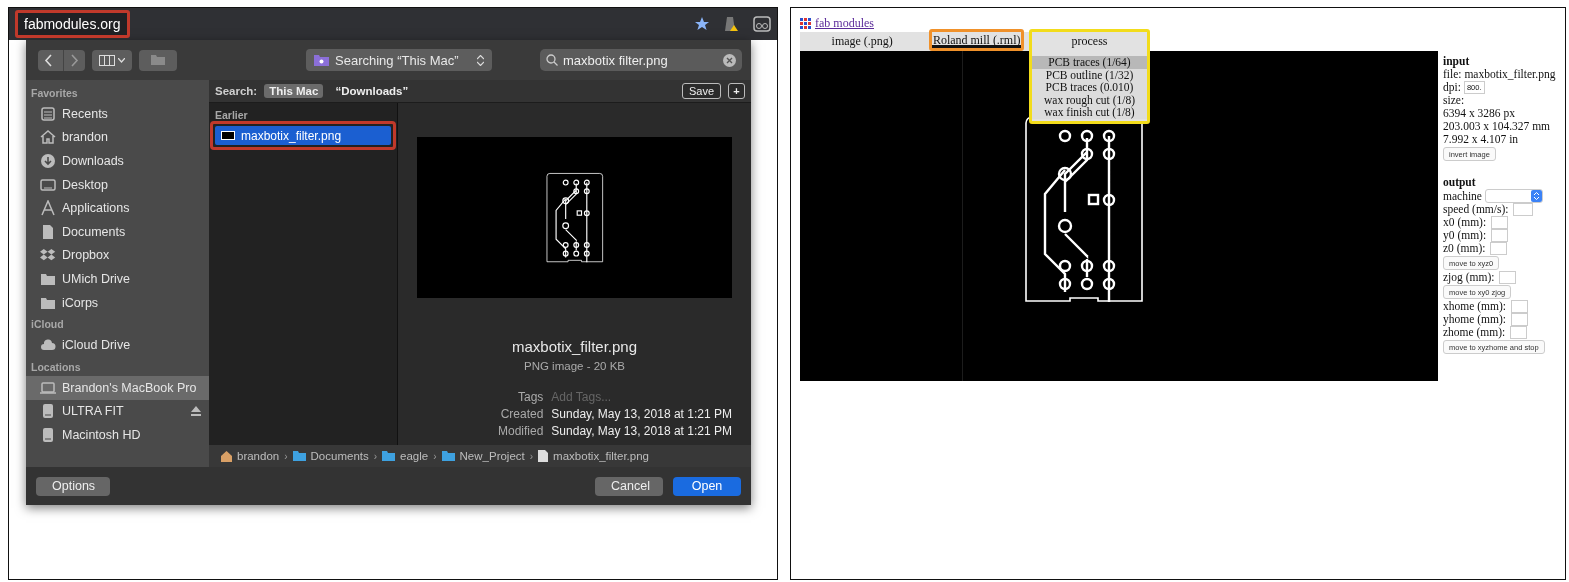  What do you see at coordinates (196, 411) in the screenshot?
I see `eject-icon` at bounding box center [196, 411].